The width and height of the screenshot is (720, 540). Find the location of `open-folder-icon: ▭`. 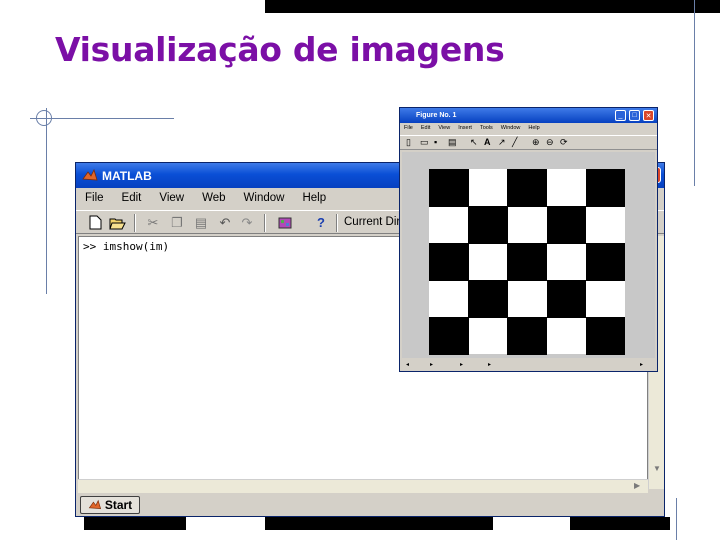

open-folder-icon: ▭ is located at coordinates (424, 142).